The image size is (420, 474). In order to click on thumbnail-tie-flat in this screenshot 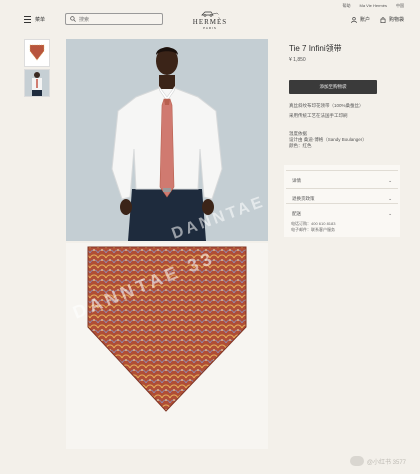, I will do `click(37, 53)`.